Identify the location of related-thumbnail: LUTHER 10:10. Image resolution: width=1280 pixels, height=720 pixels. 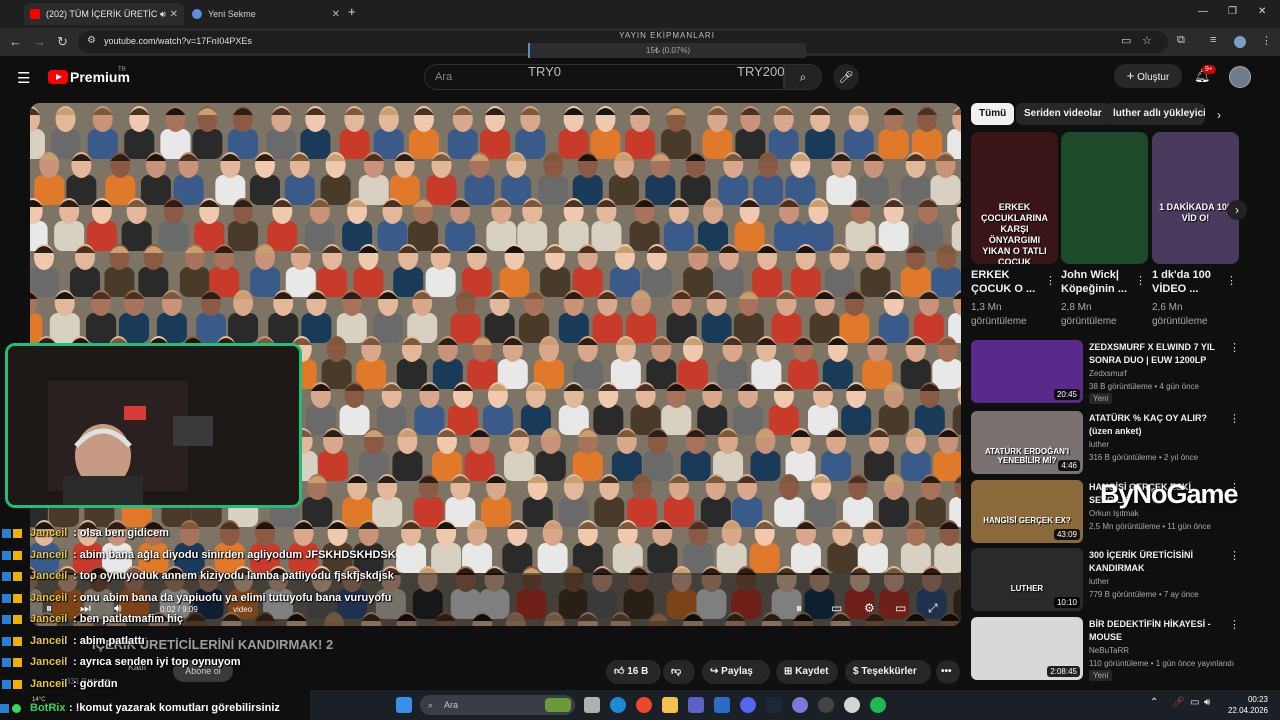
(1027, 579).